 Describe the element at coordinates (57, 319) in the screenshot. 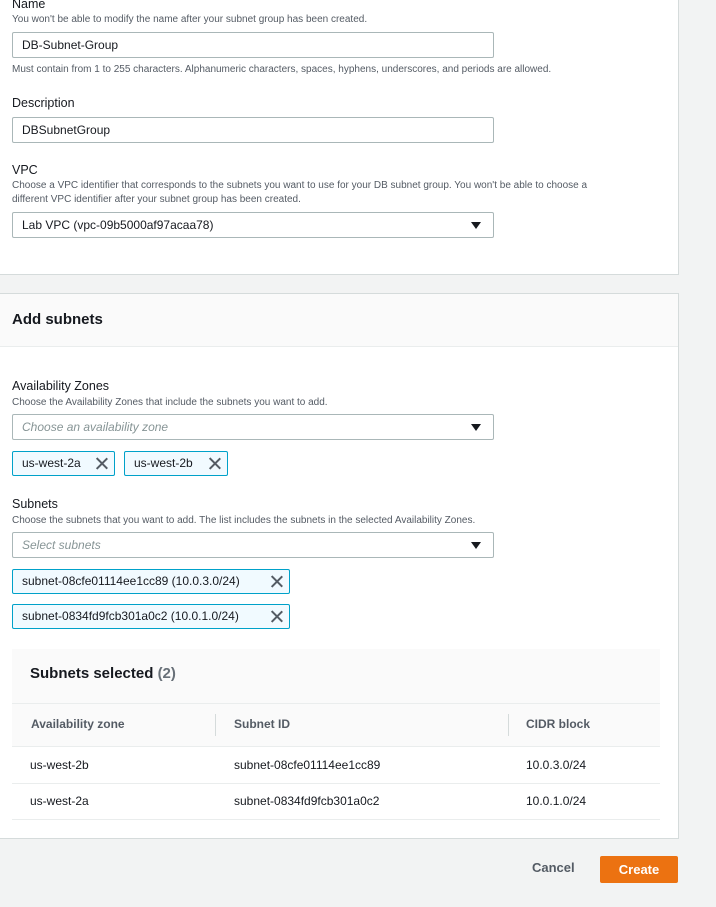

I see `add-subnets-title: Add subnets` at that location.